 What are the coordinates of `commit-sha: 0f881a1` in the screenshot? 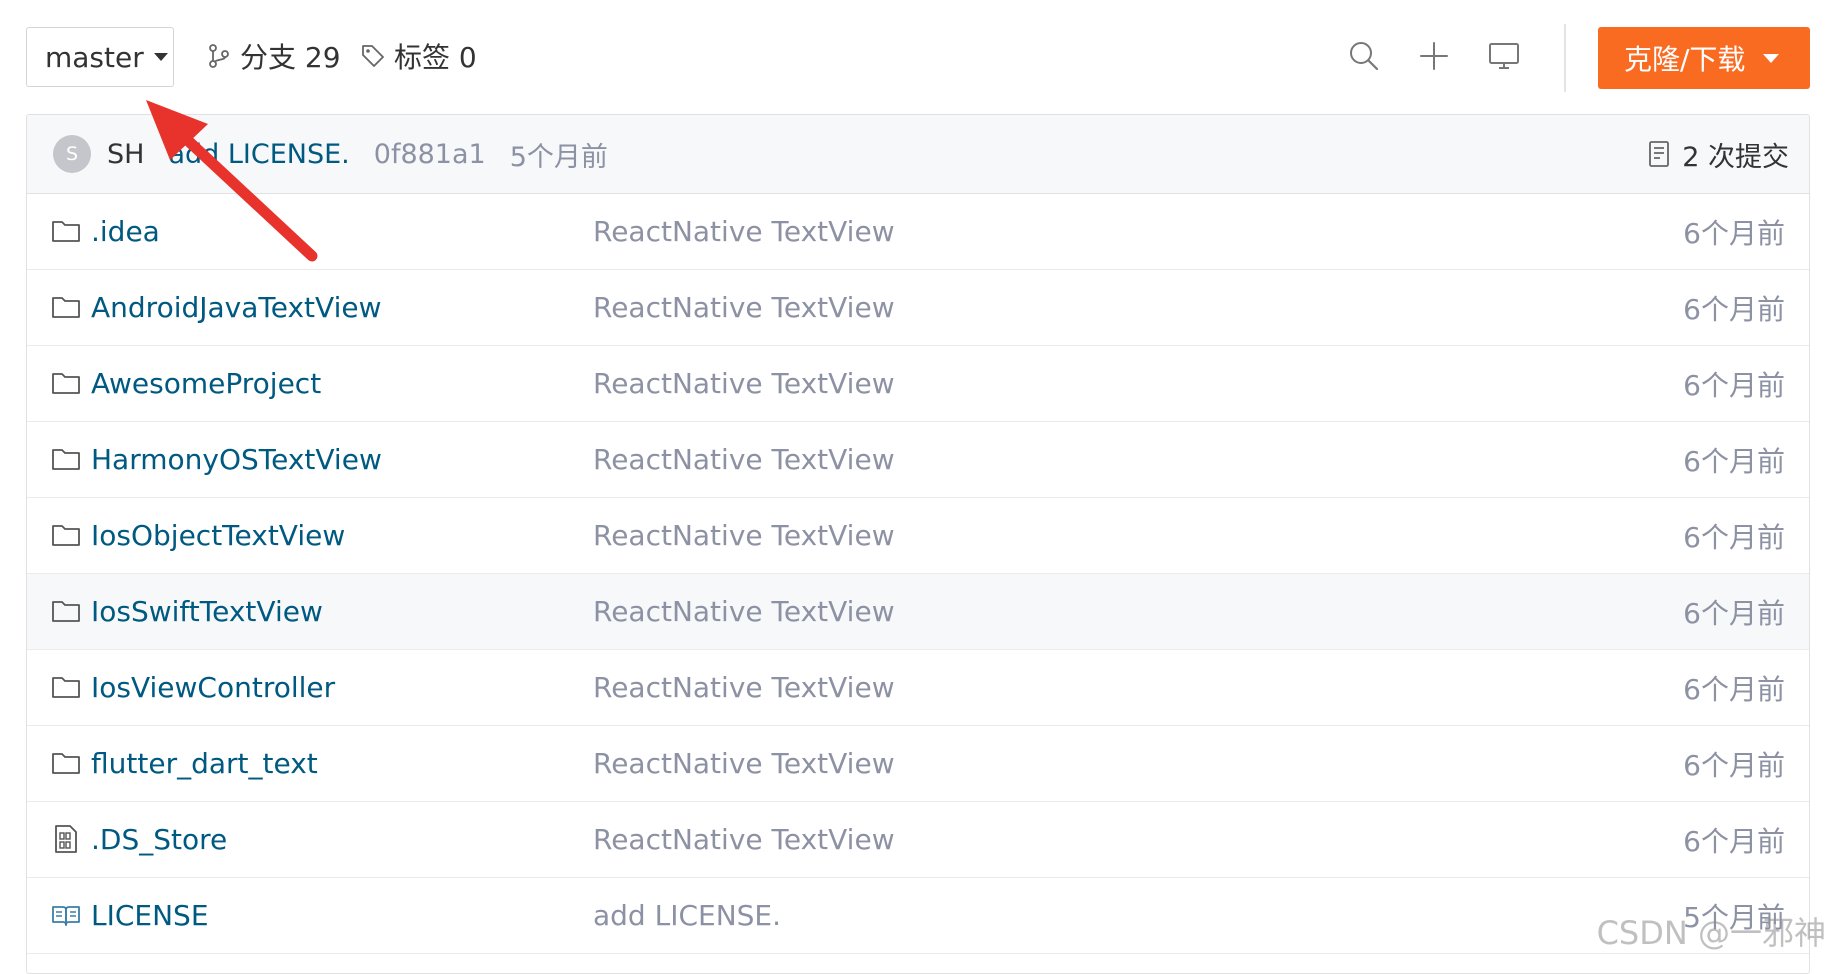 It's located at (430, 154).